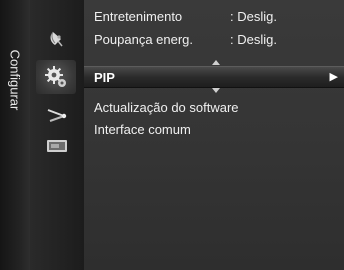 This screenshot has height=270, width=344. I want to click on menu-item-pip: PIP ▶, so click(214, 77).